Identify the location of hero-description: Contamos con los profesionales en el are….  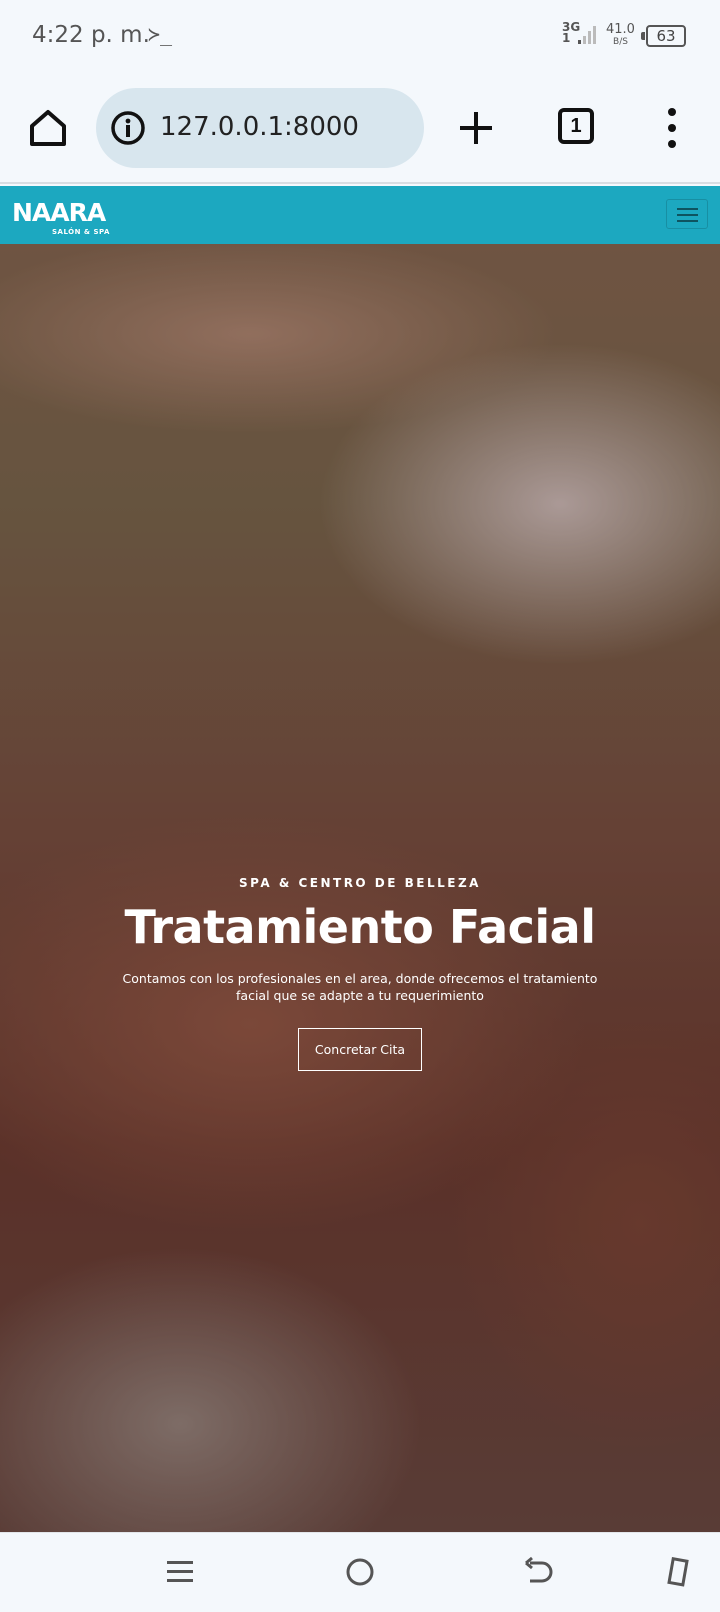
(360, 987).